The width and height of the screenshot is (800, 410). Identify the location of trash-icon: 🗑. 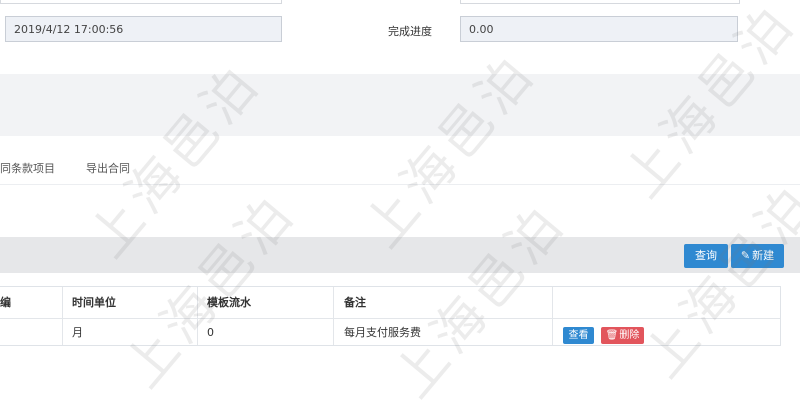
(612, 335).